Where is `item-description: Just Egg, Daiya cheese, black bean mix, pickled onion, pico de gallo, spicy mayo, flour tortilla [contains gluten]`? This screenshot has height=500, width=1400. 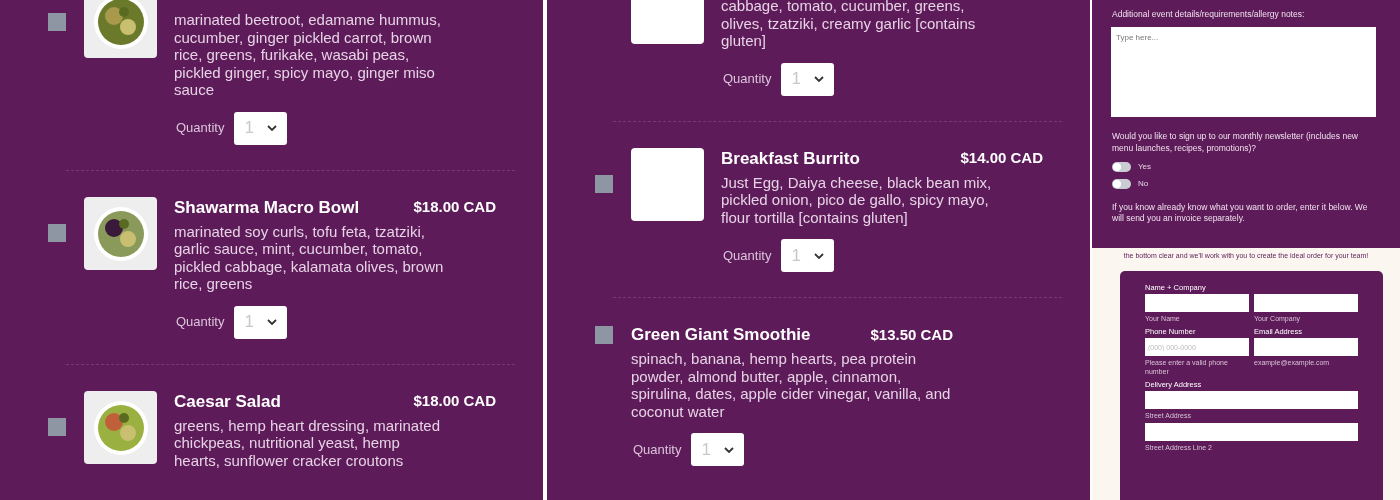
item-description: Just Egg, Daiya cheese, black bean mix, pickled onion, pico de gallo, spicy mayo, flour tortilla [contains gluten] is located at coordinates (857, 199).